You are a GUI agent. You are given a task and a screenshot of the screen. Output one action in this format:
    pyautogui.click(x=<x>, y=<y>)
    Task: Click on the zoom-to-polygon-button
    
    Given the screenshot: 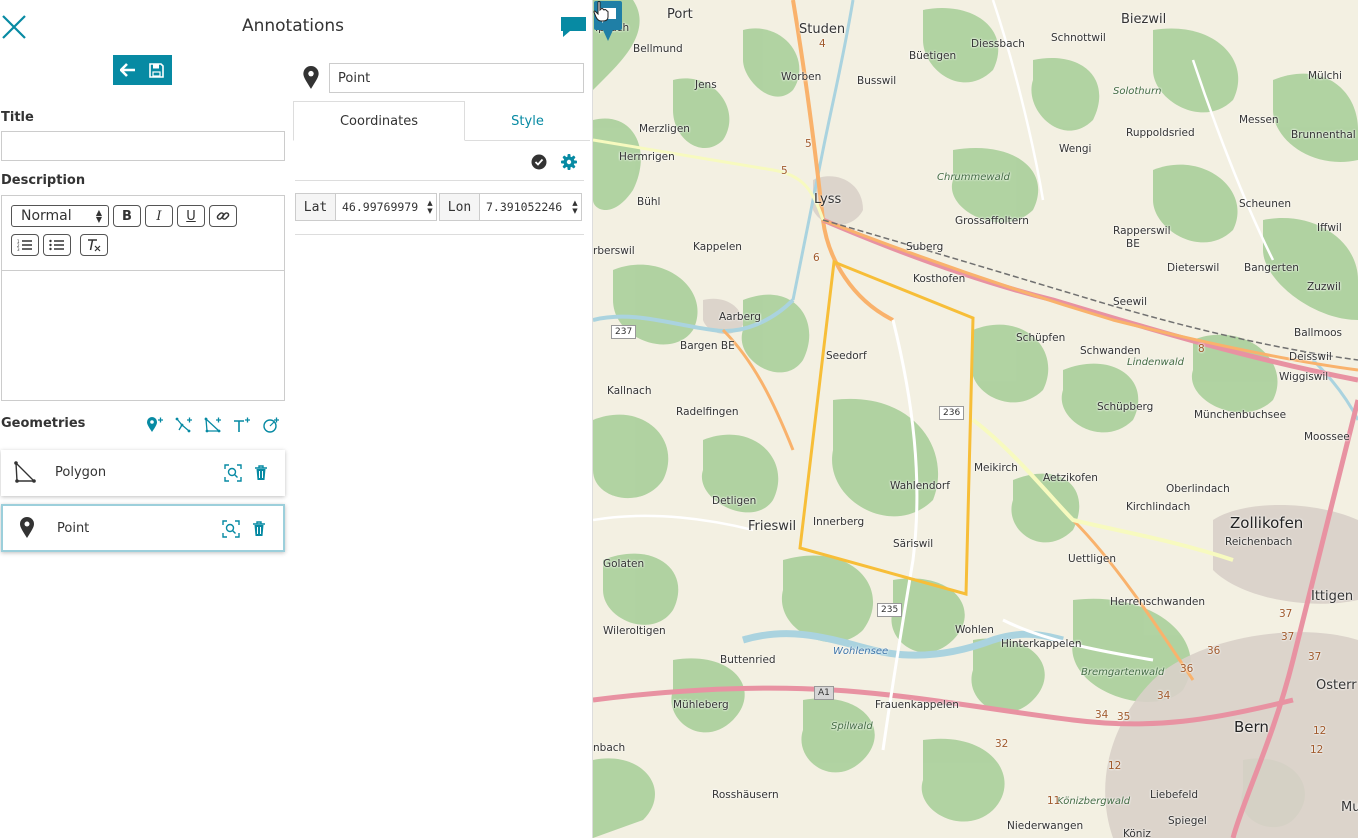 What is the action you would take?
    pyautogui.click(x=233, y=473)
    